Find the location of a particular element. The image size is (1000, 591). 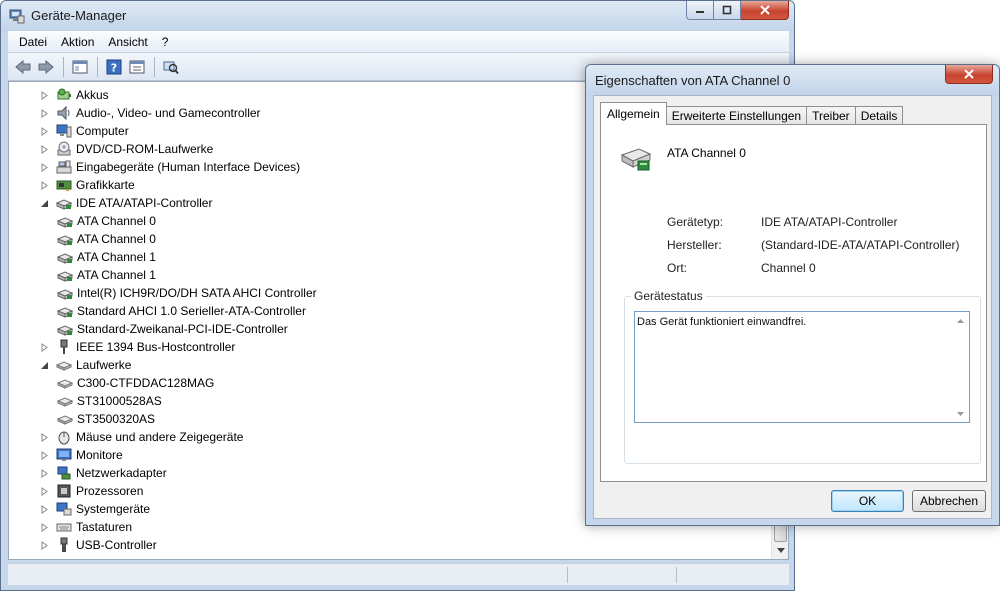

minimize-button is located at coordinates (700, 10).